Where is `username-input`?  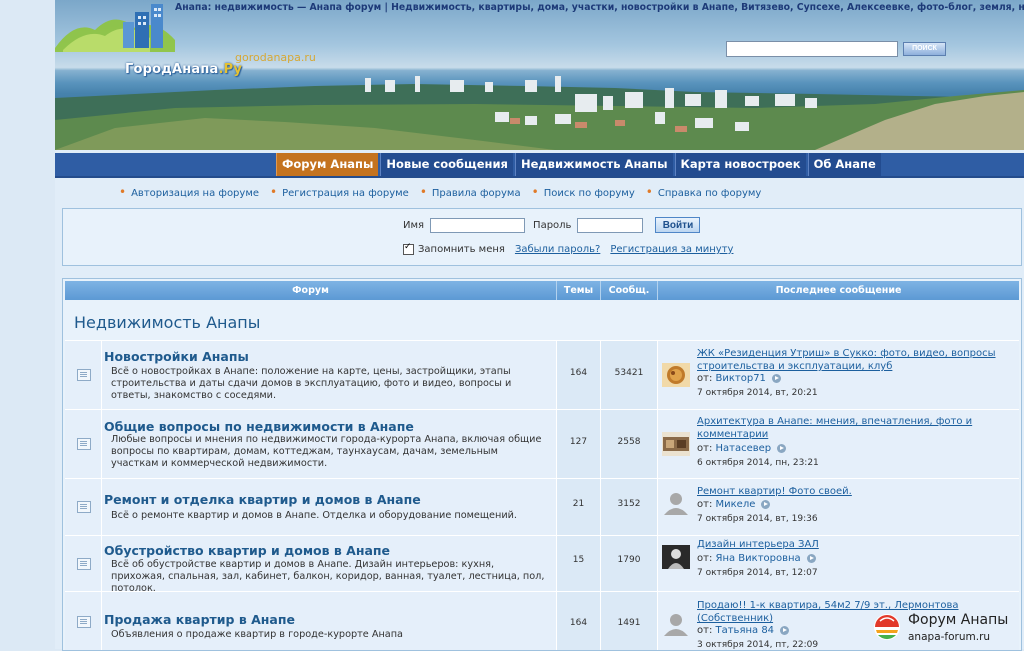
username-input is located at coordinates (478, 225).